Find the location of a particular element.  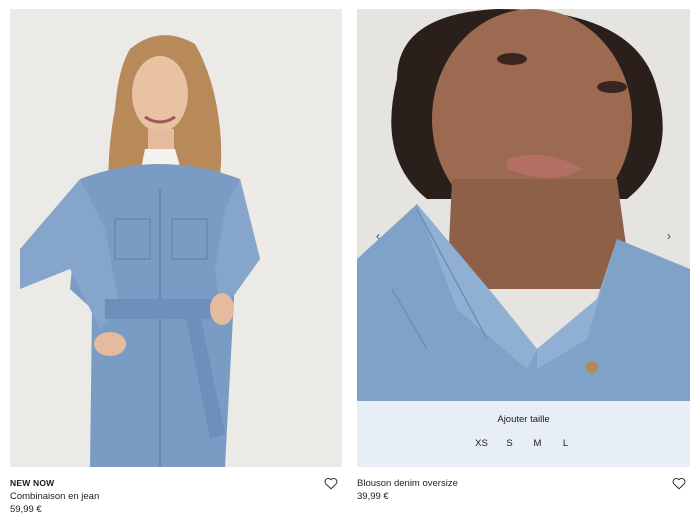

carousel-next-icon: › is located at coordinates (669, 236).